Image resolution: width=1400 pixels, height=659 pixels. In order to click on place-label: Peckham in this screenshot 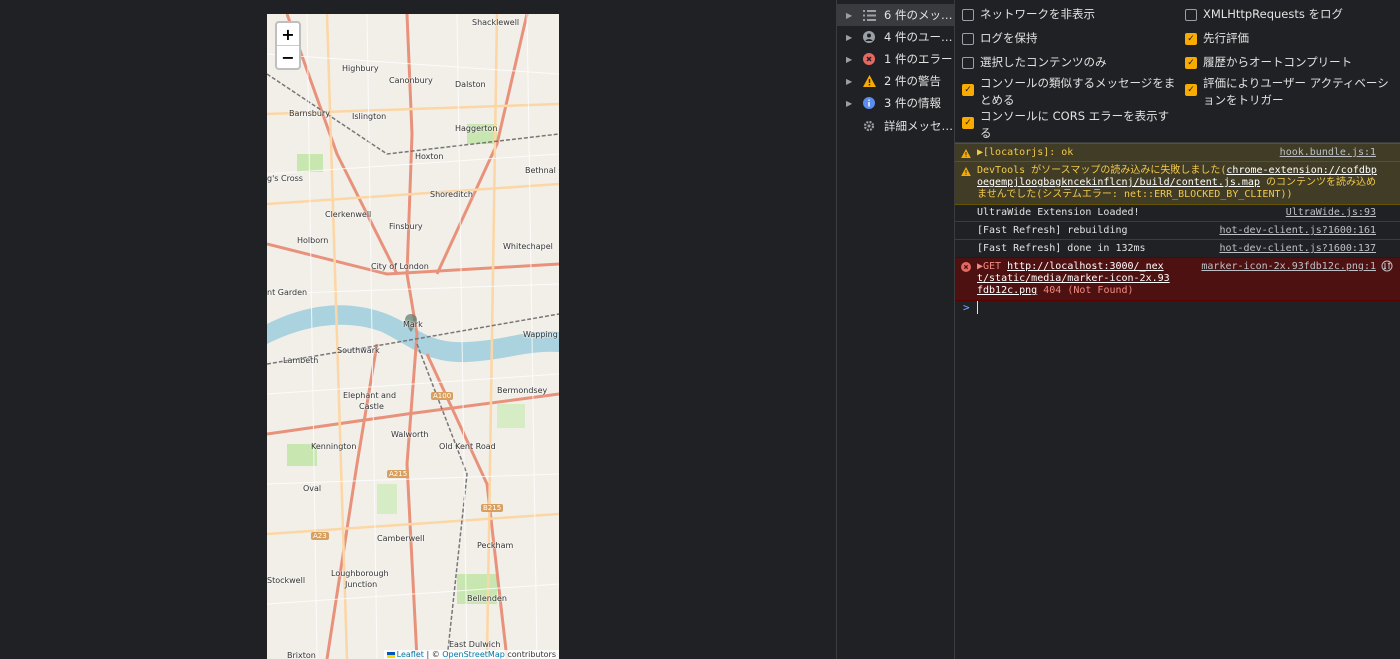, I will do `click(495, 545)`.